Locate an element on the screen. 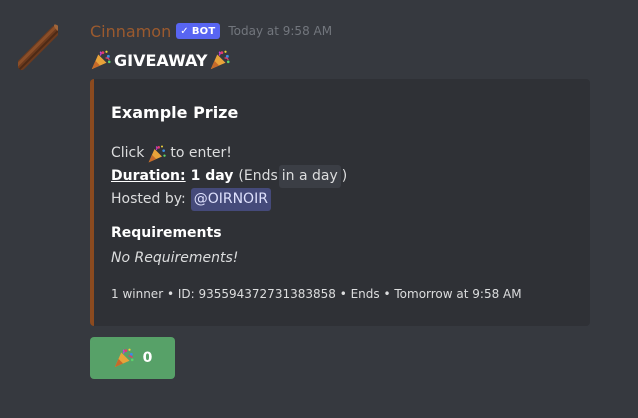  host-mention: @OIRNOIR is located at coordinates (230, 199).